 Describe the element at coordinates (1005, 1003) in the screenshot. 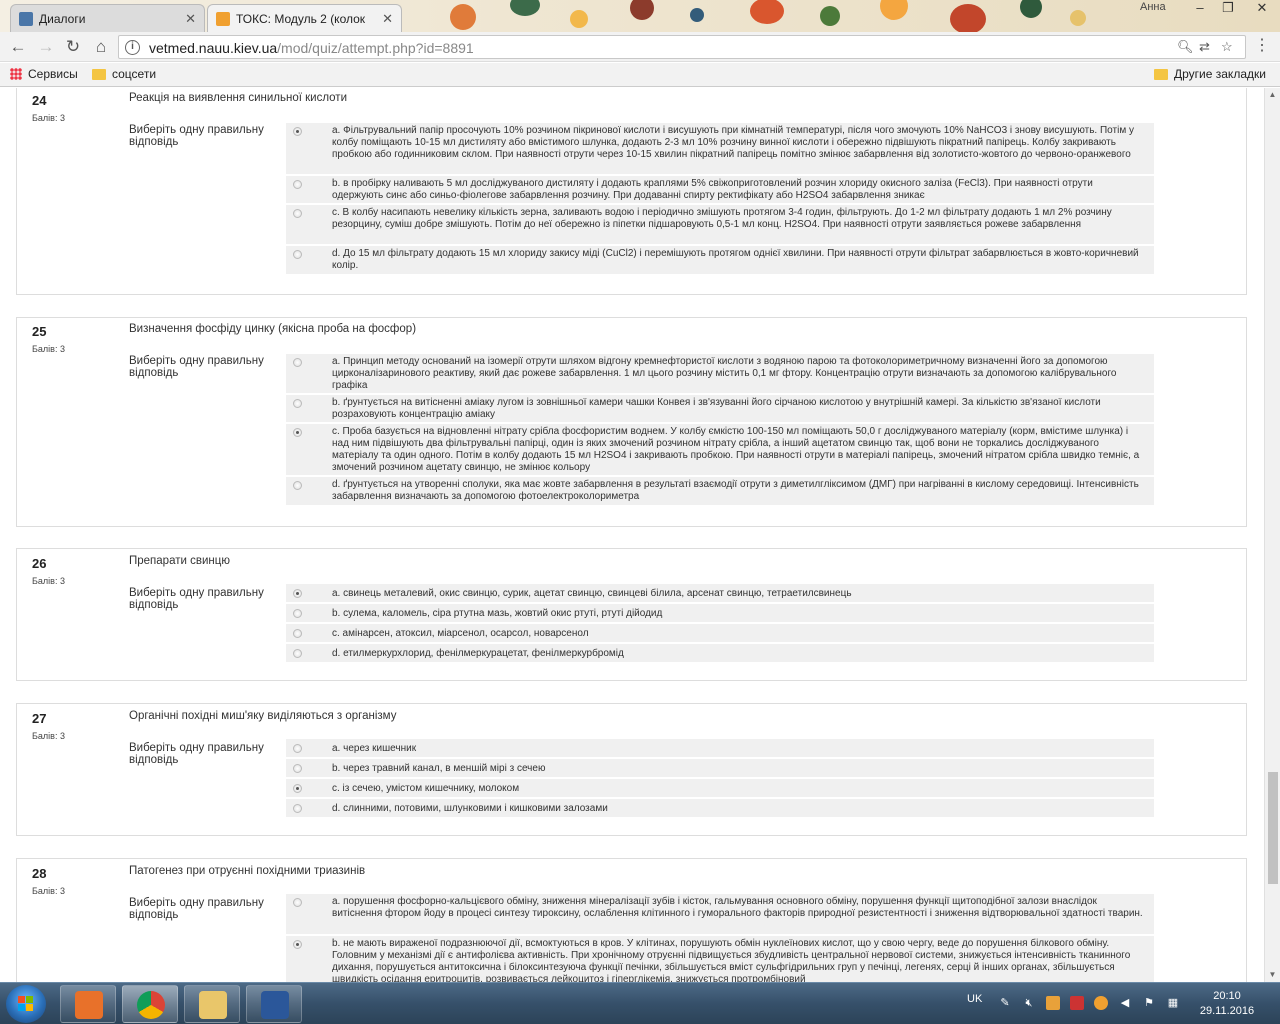

I see `tray-tool-icon: ✎` at that location.